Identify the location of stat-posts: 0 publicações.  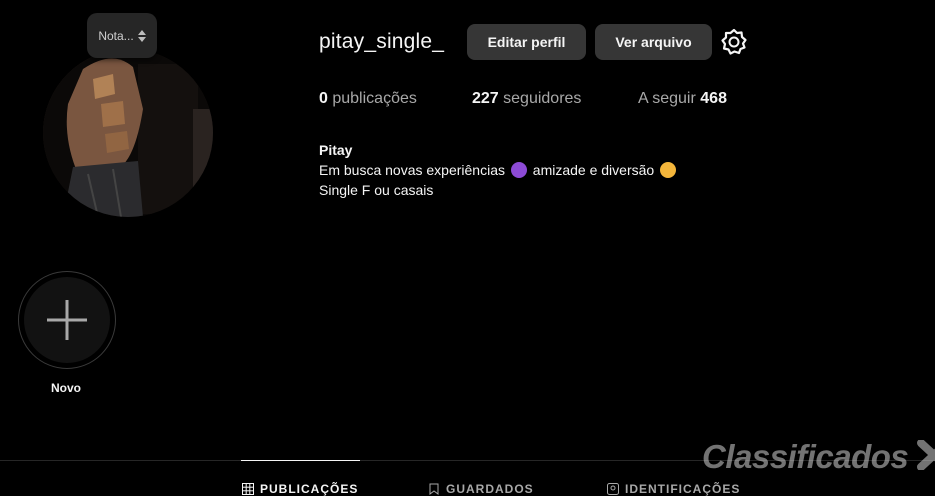
(368, 99).